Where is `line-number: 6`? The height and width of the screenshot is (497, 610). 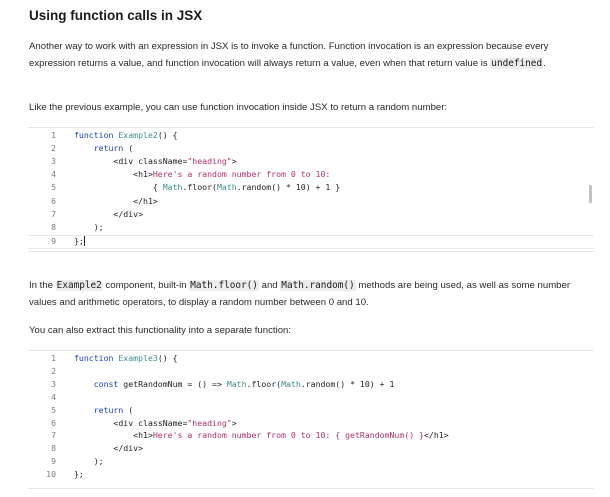
line-number: 6 is located at coordinates (53, 422).